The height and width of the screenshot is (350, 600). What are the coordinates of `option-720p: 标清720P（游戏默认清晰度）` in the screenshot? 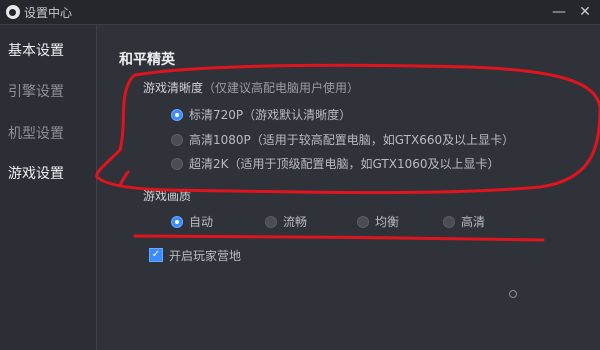 It's located at (270, 114).